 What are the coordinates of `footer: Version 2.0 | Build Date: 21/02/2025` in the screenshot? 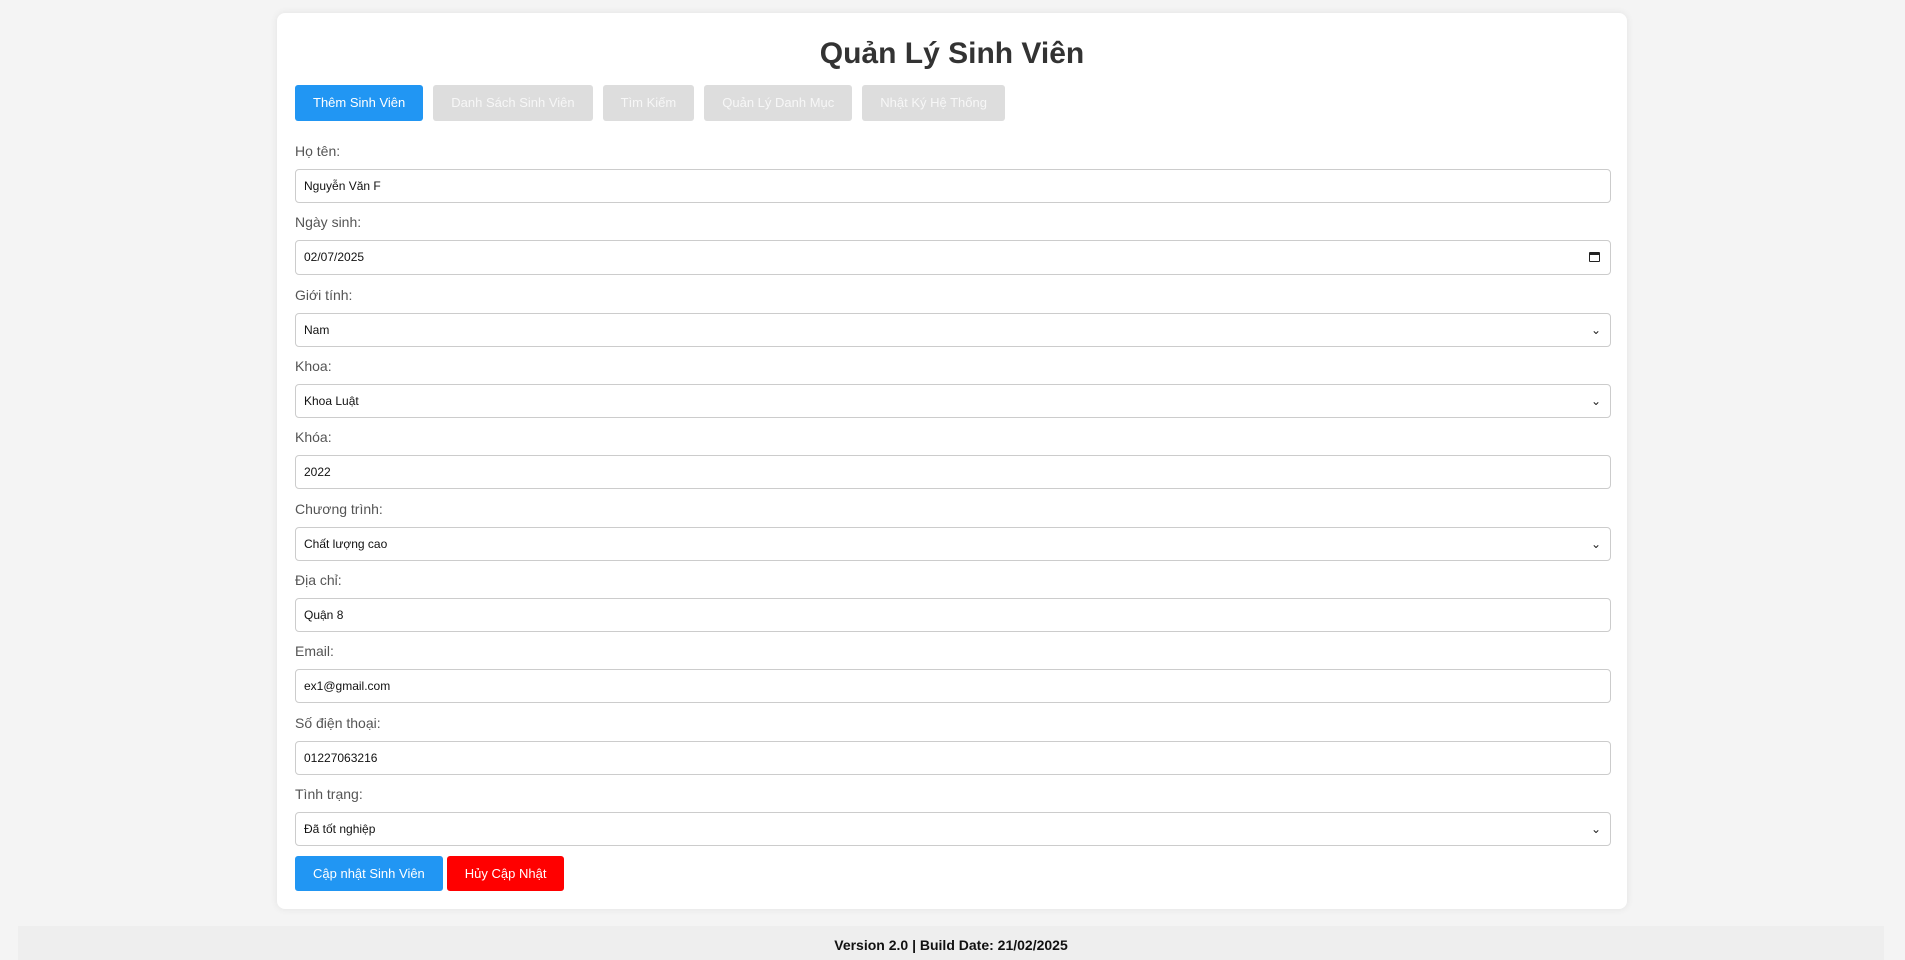 It's located at (951, 943).